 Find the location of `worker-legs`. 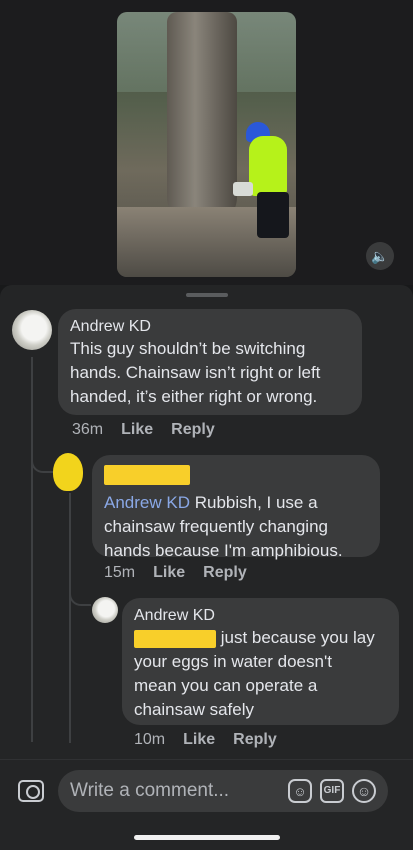

worker-legs is located at coordinates (273, 215).